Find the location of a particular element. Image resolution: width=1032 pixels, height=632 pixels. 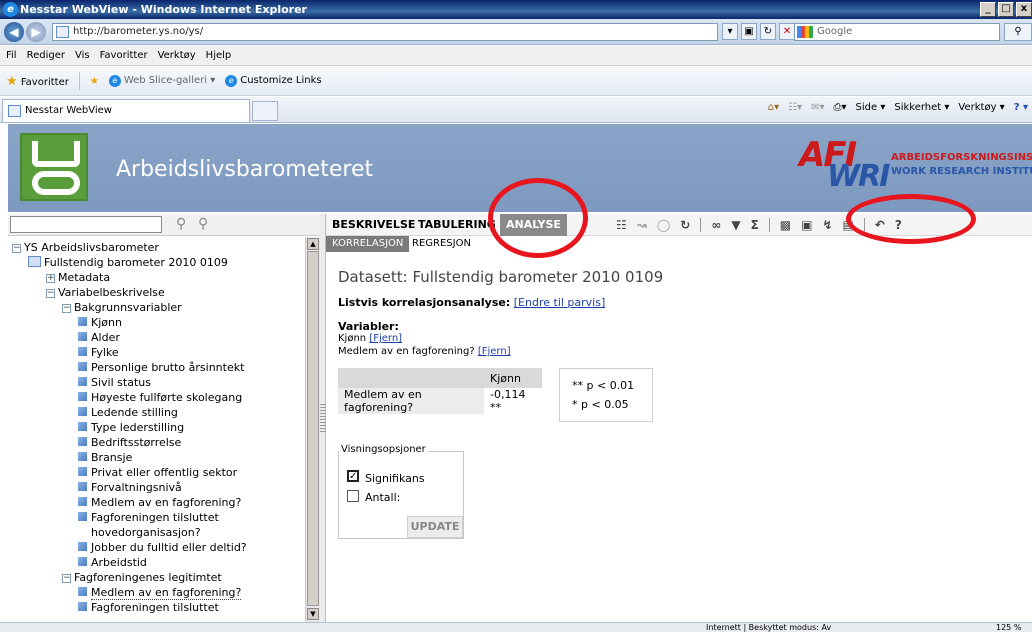

tree-variable: Kjønn is located at coordinates (100, 322).